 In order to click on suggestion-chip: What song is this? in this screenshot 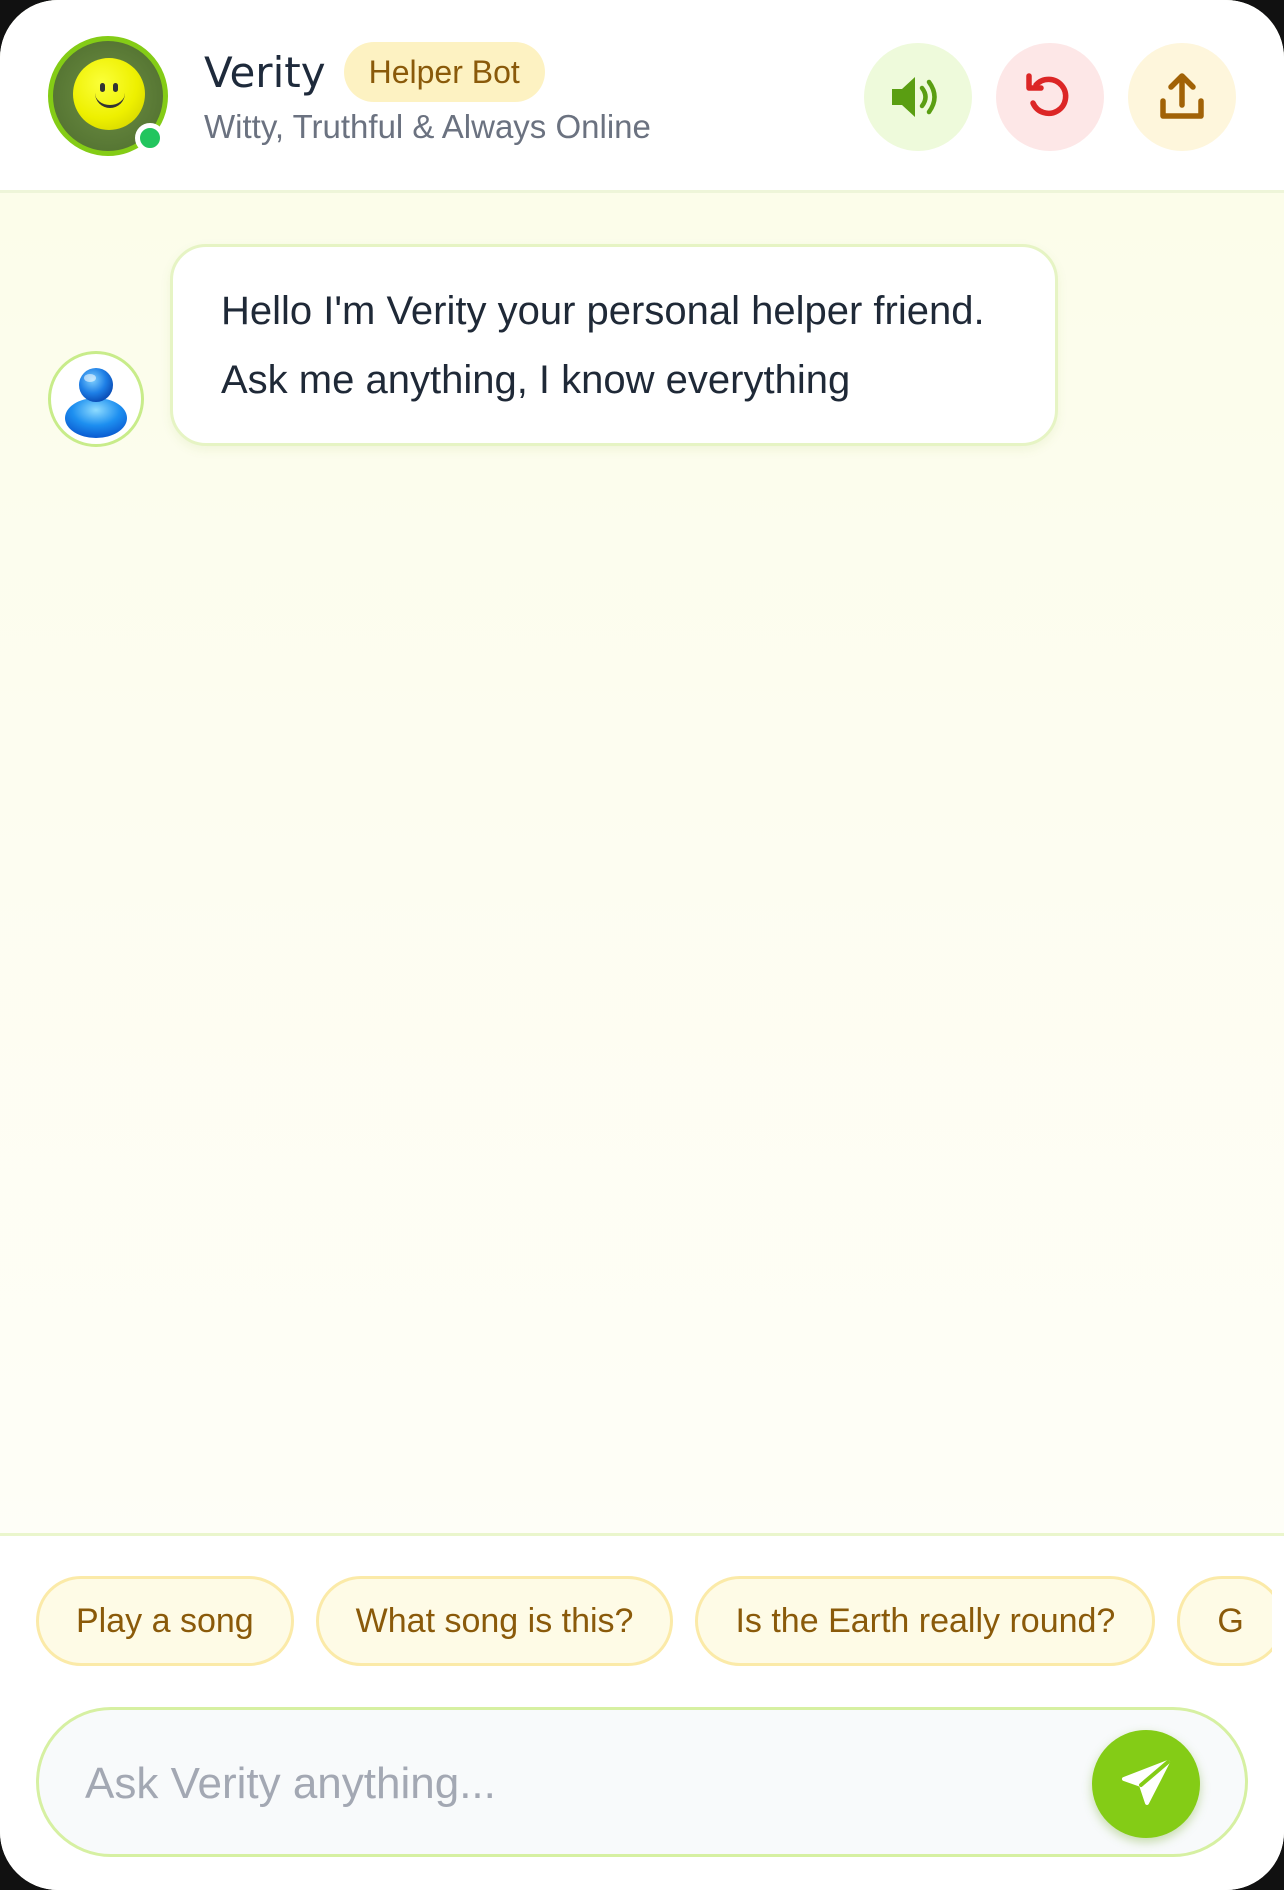, I will do `click(494, 1621)`.